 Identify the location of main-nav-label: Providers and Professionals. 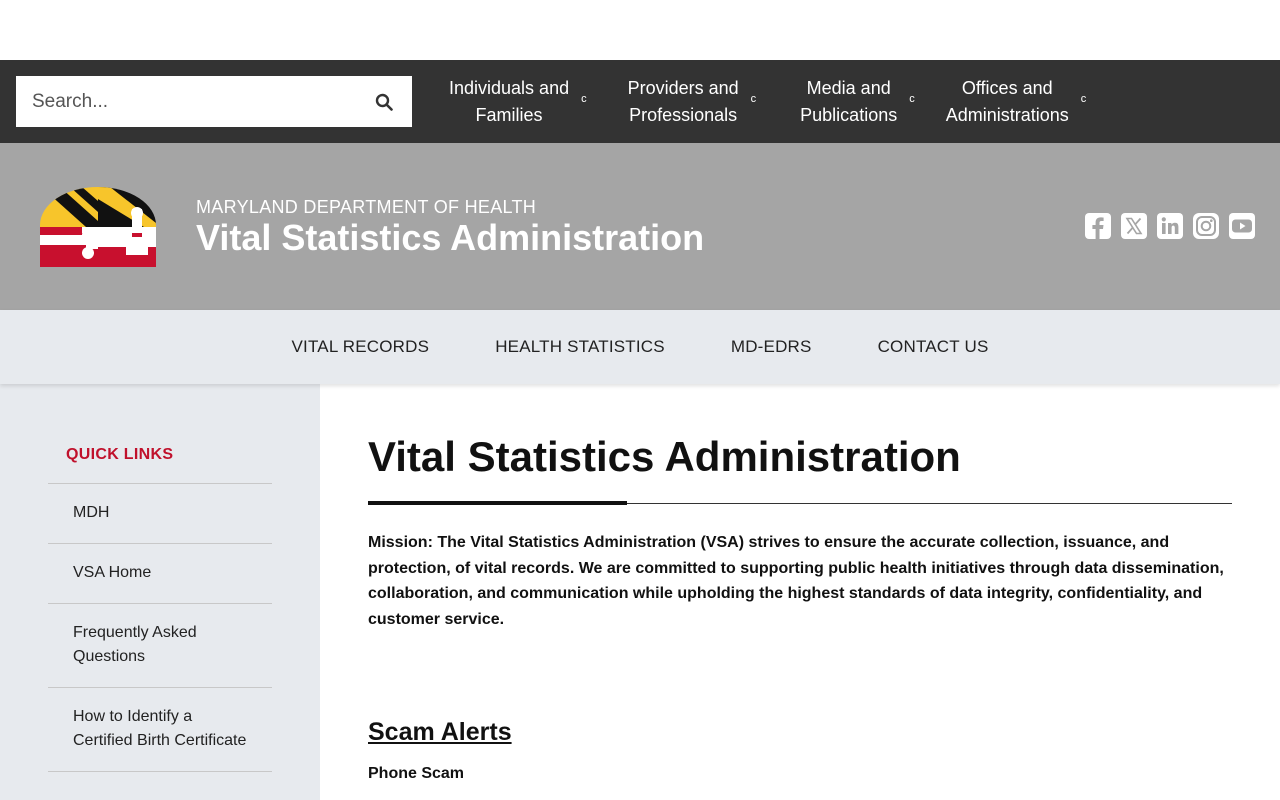
(683, 101).